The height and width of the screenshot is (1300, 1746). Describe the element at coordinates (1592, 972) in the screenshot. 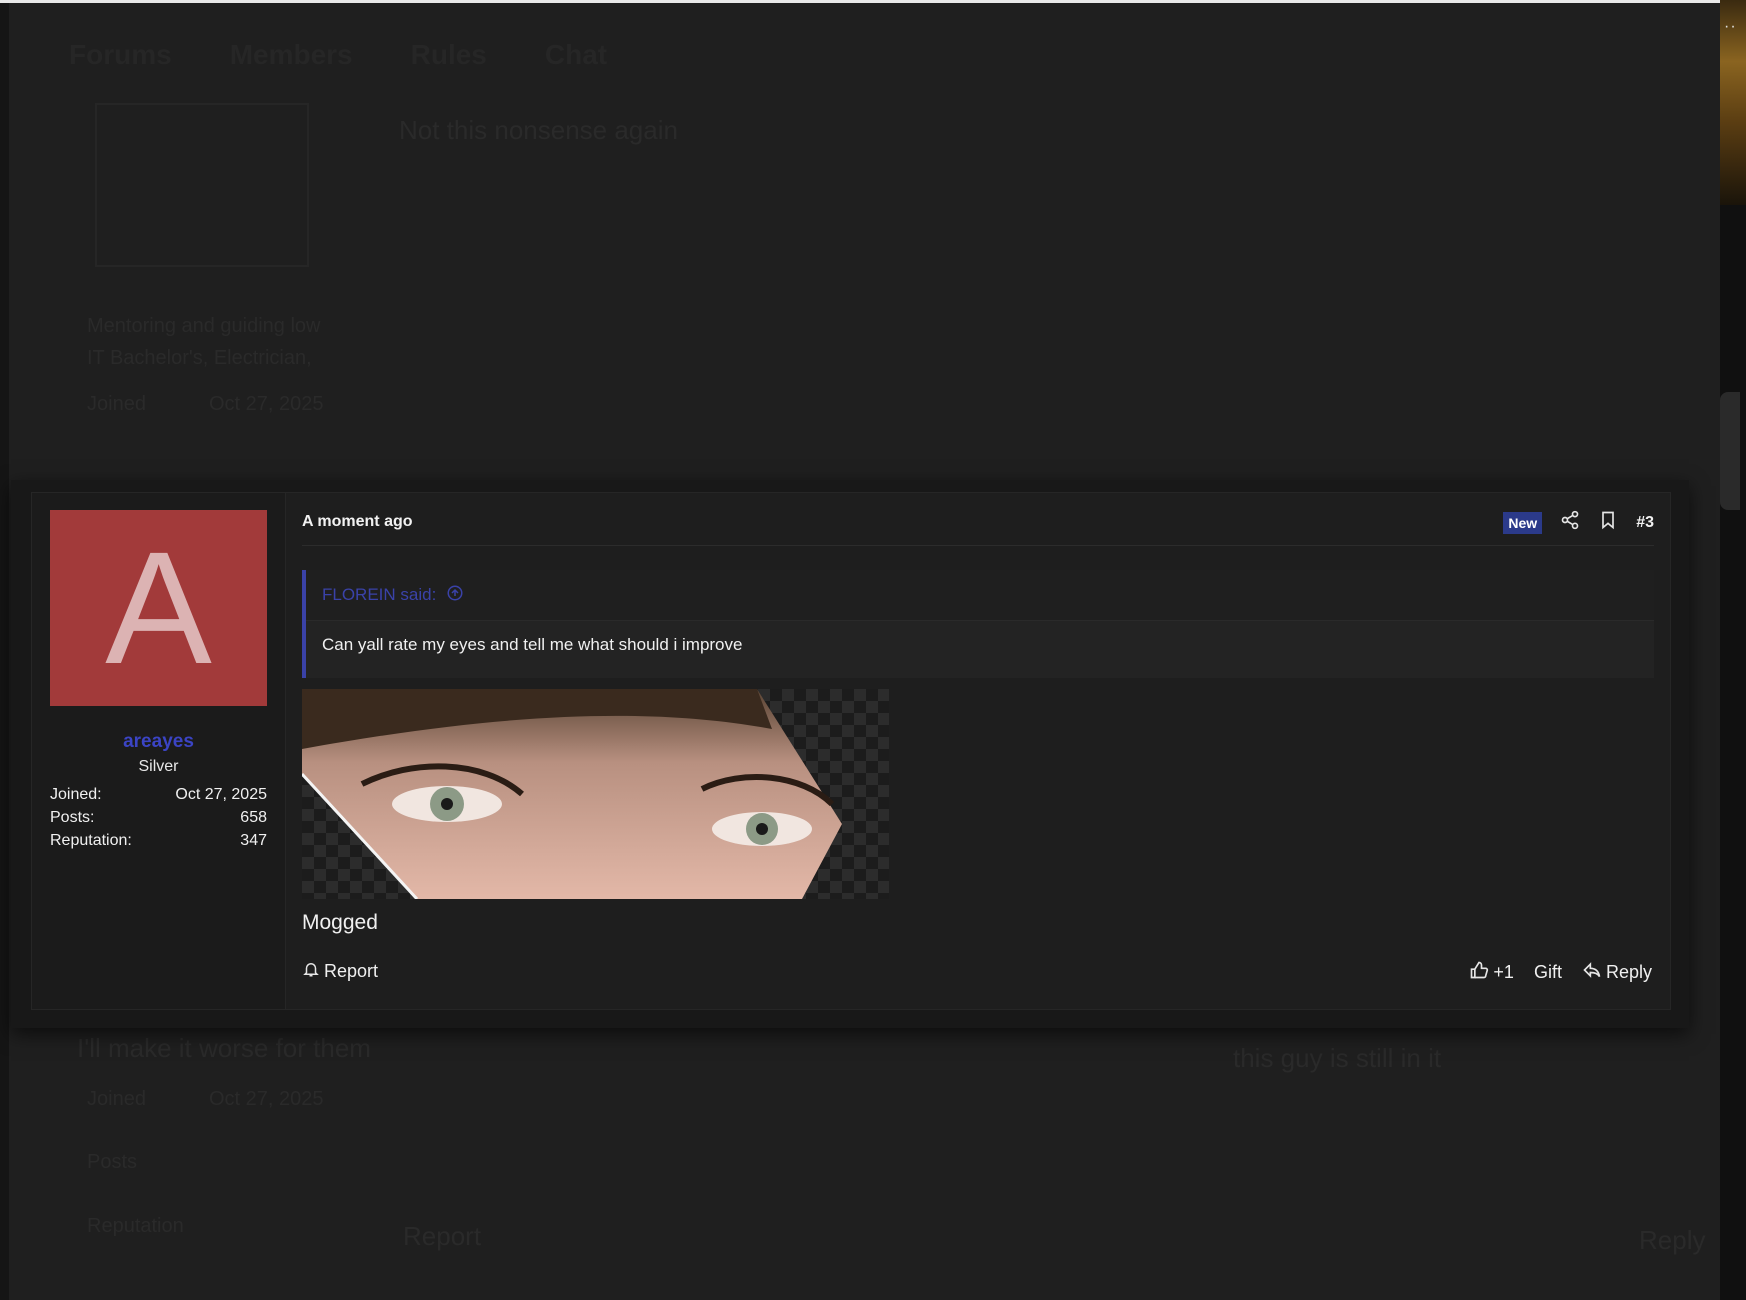

I see `reply-arrow-icon` at that location.